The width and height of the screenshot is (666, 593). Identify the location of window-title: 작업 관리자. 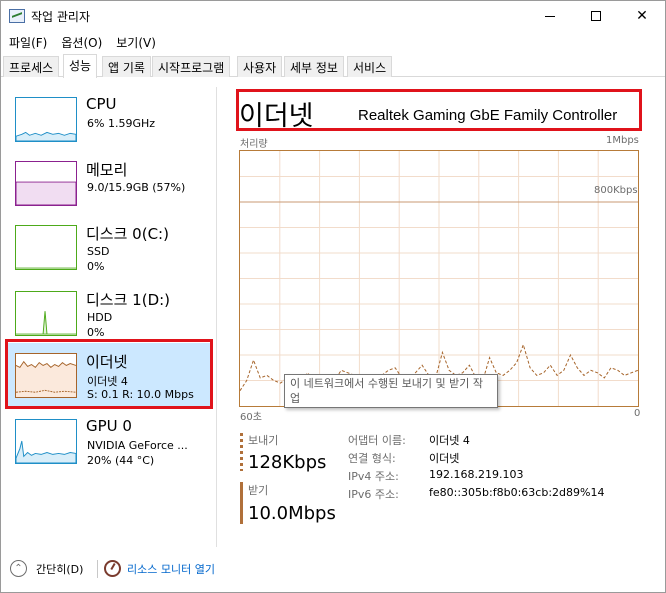
(61, 17).